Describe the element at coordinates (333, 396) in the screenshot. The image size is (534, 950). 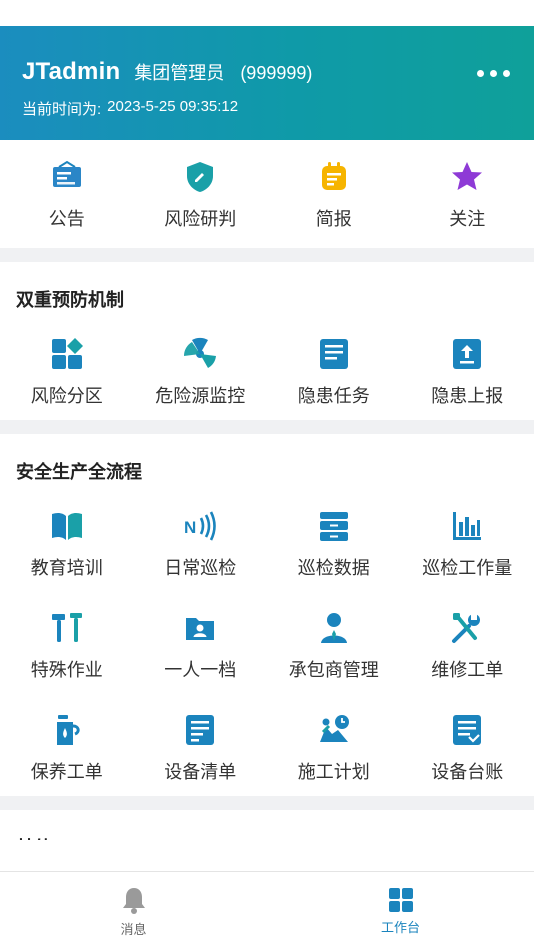
I see `tile-label: 隐患任务` at that location.